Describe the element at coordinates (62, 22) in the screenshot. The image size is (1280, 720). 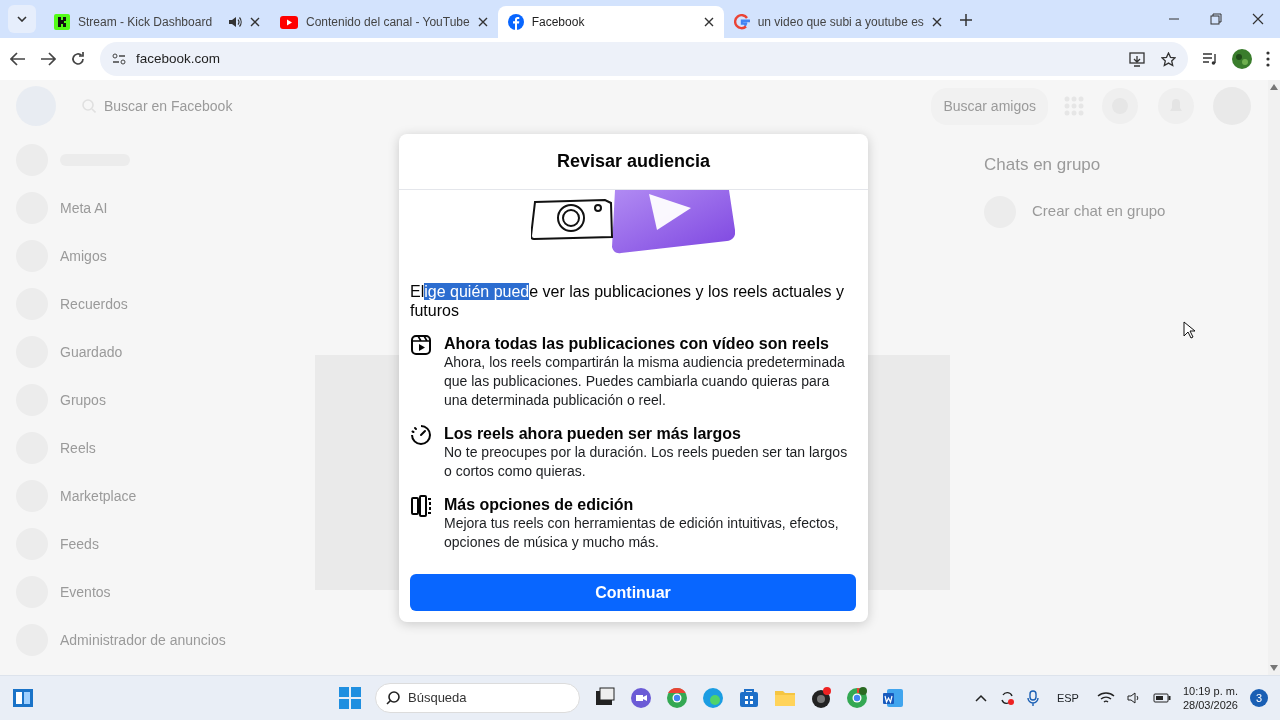
I see `kick-icon` at that location.